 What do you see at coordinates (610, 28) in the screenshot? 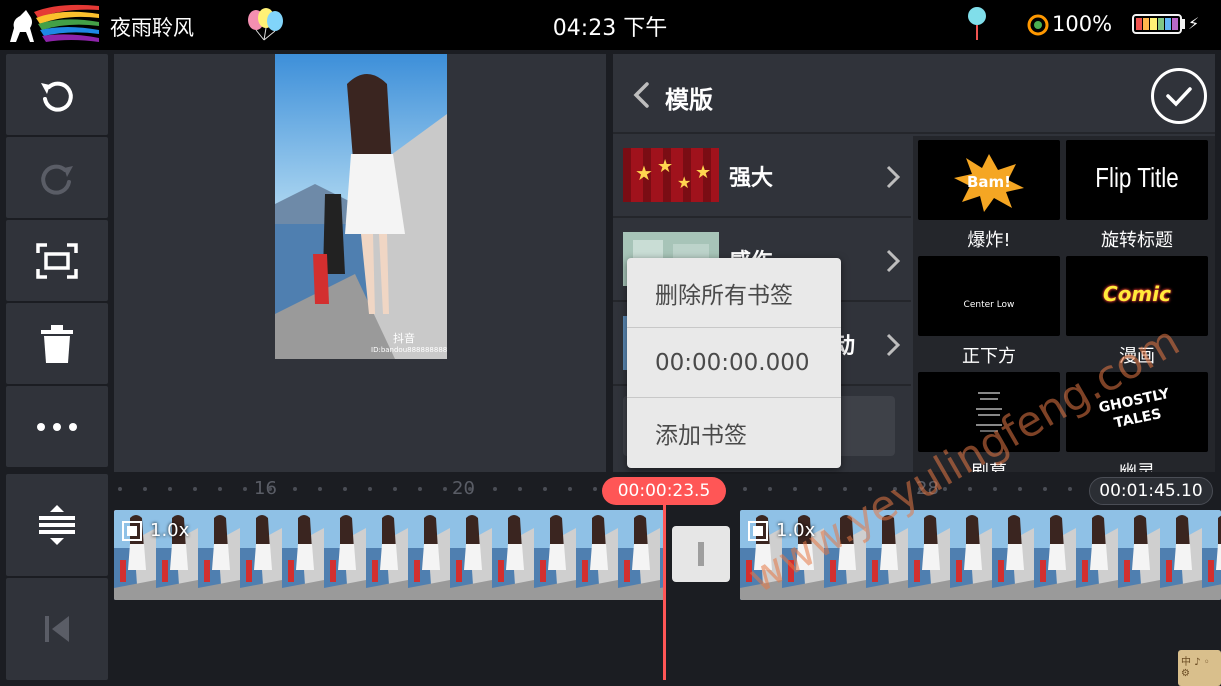
I see `clock: 04:23 下午` at bounding box center [610, 28].